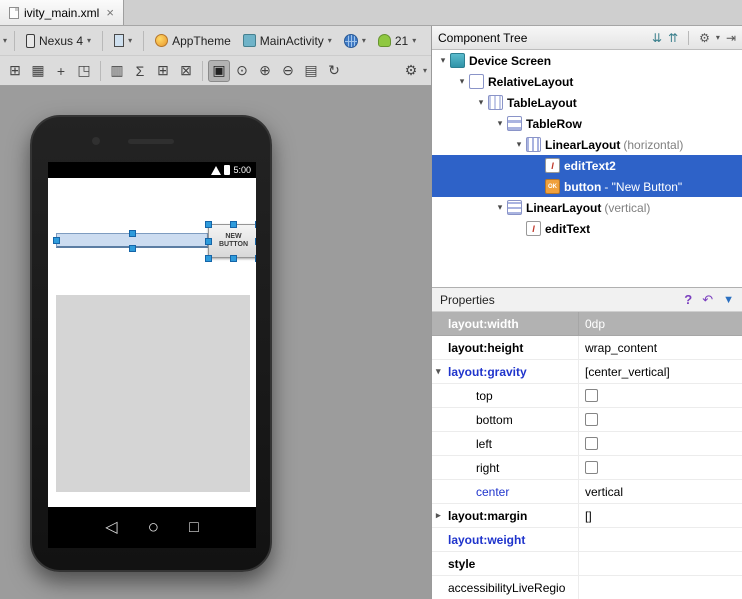 This screenshot has height=599, width=742. Describe the element at coordinates (84, 71) in the screenshot. I see `expand-to-fit-icon: ◳` at that location.